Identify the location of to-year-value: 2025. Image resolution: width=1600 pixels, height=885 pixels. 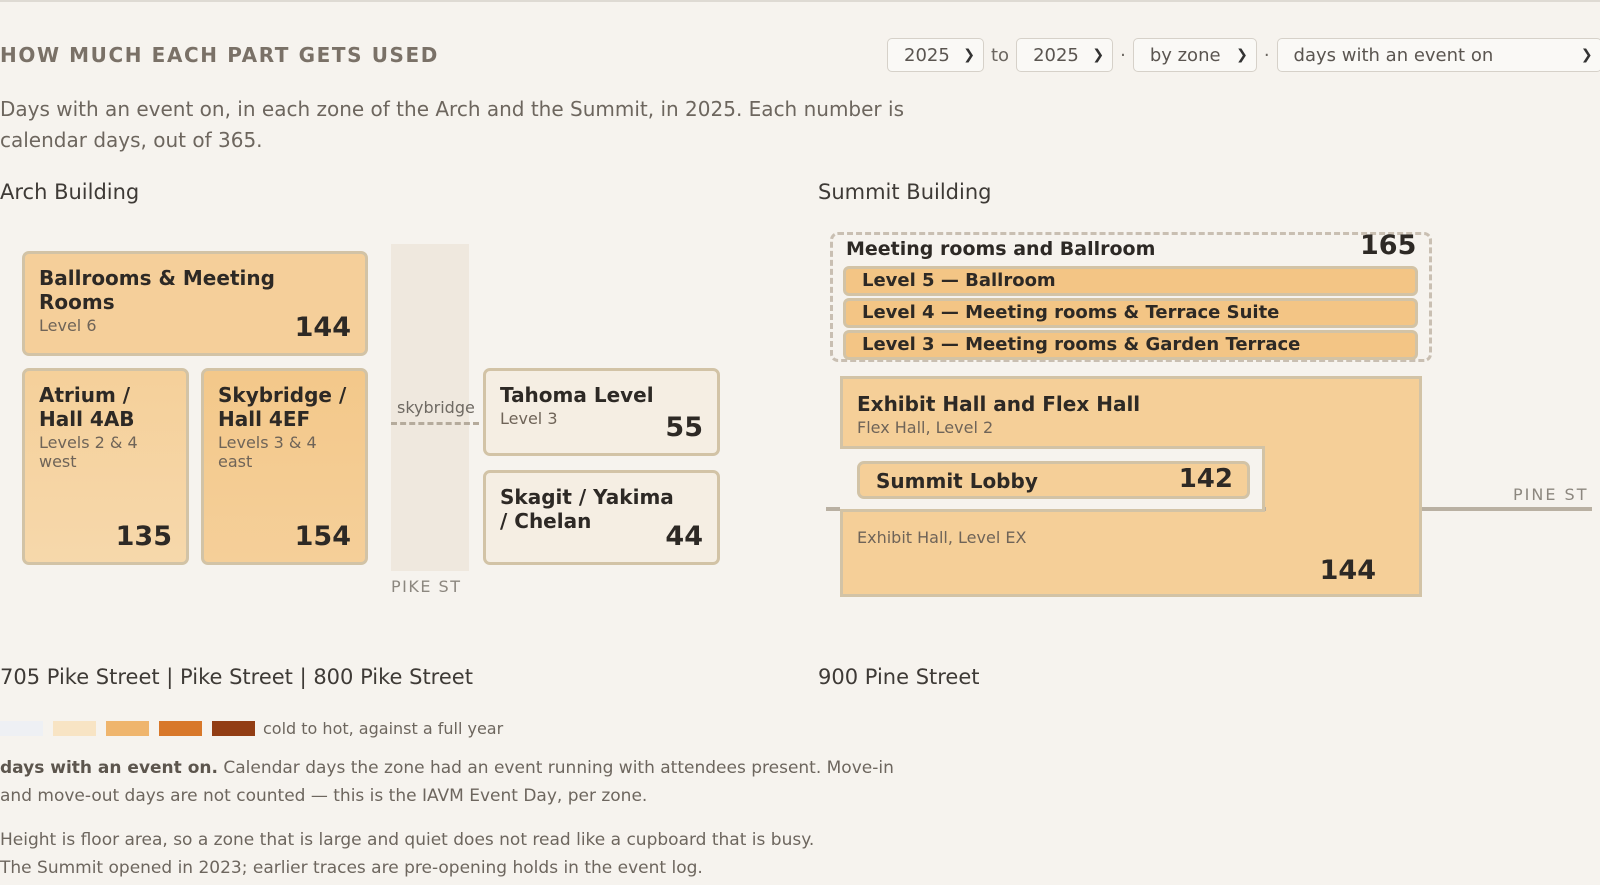
(1056, 55).